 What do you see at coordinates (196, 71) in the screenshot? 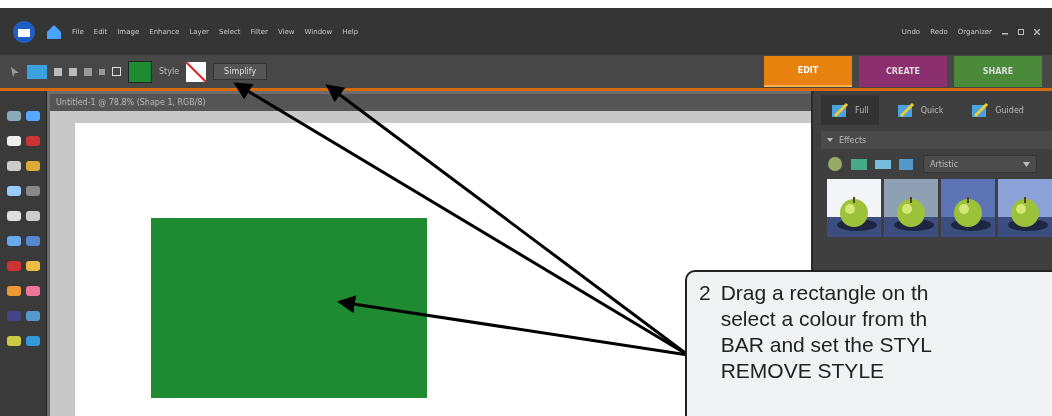
I see `no-style-icon` at bounding box center [196, 71].